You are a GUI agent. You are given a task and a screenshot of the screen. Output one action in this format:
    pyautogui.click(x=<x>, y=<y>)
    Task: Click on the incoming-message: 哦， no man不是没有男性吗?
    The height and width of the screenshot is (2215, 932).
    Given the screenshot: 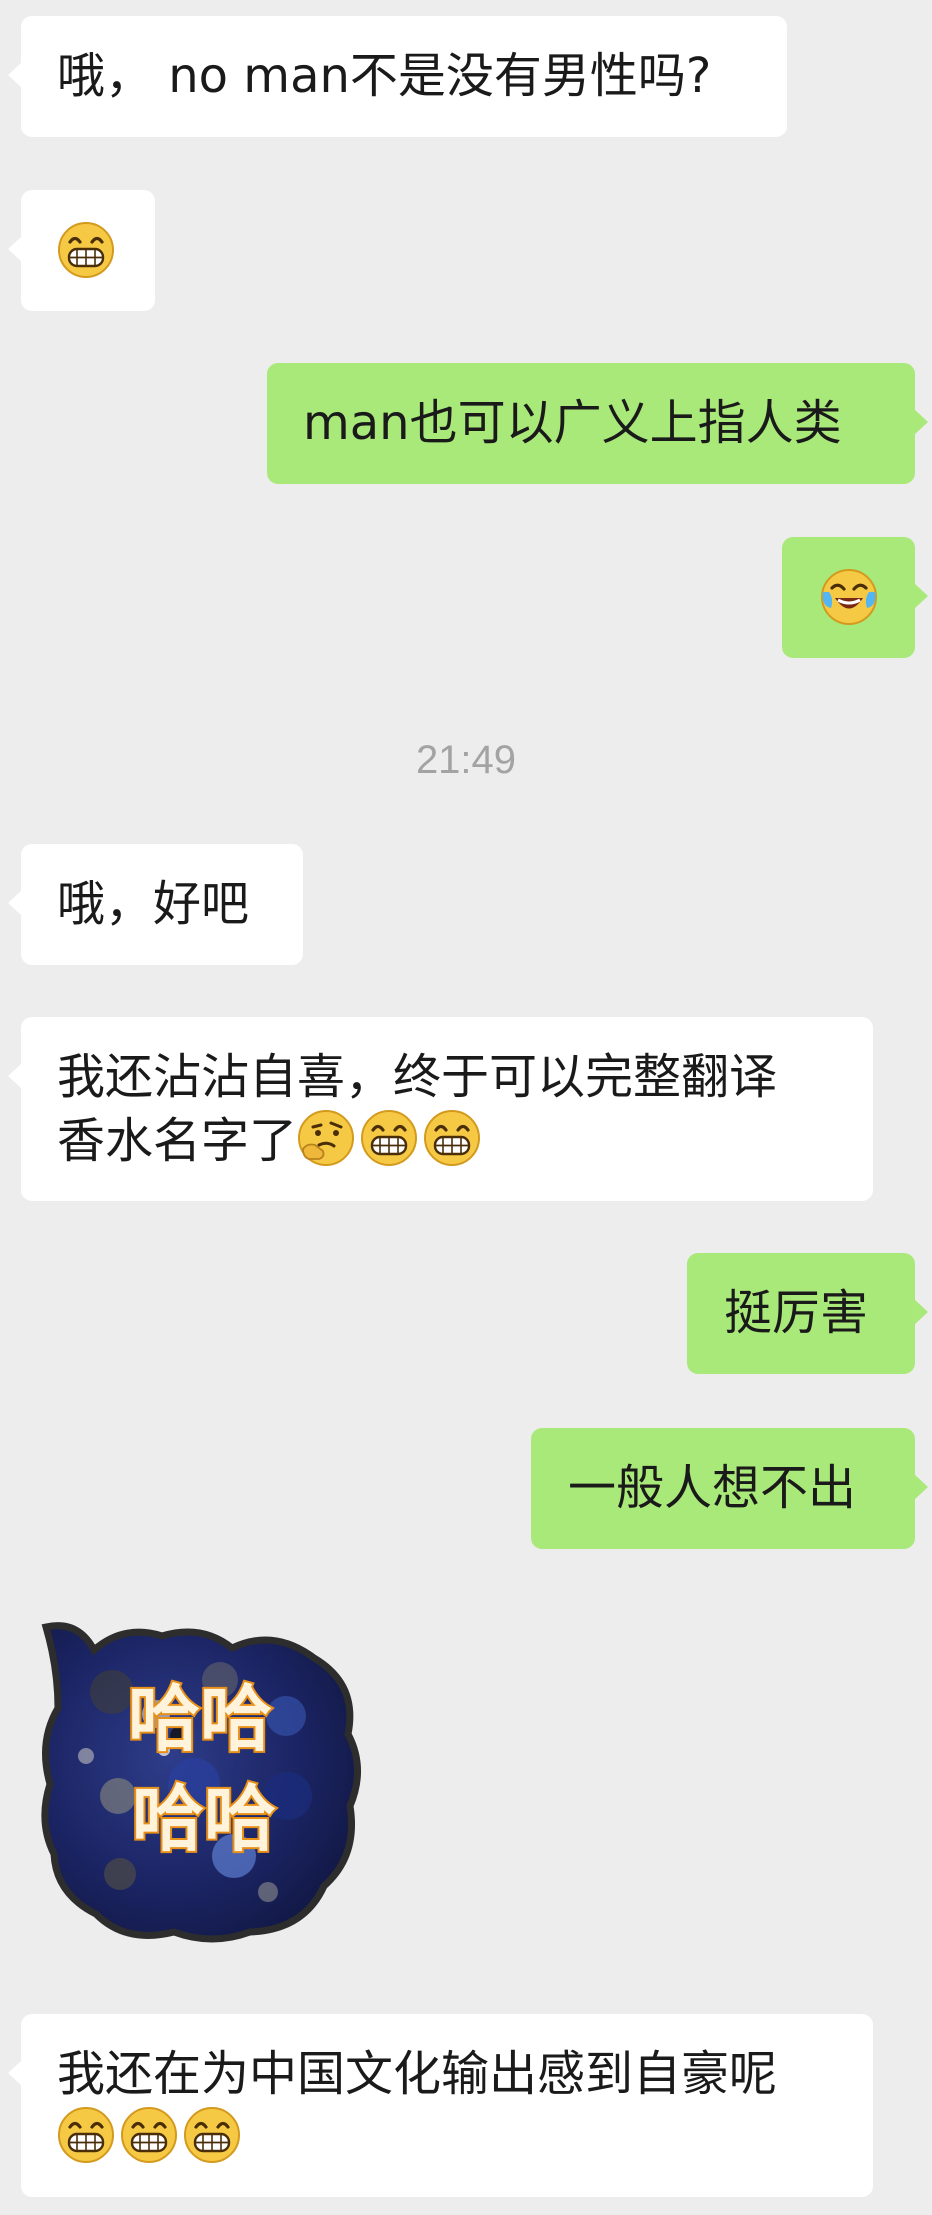 What is the action you would take?
    pyautogui.click(x=397, y=76)
    